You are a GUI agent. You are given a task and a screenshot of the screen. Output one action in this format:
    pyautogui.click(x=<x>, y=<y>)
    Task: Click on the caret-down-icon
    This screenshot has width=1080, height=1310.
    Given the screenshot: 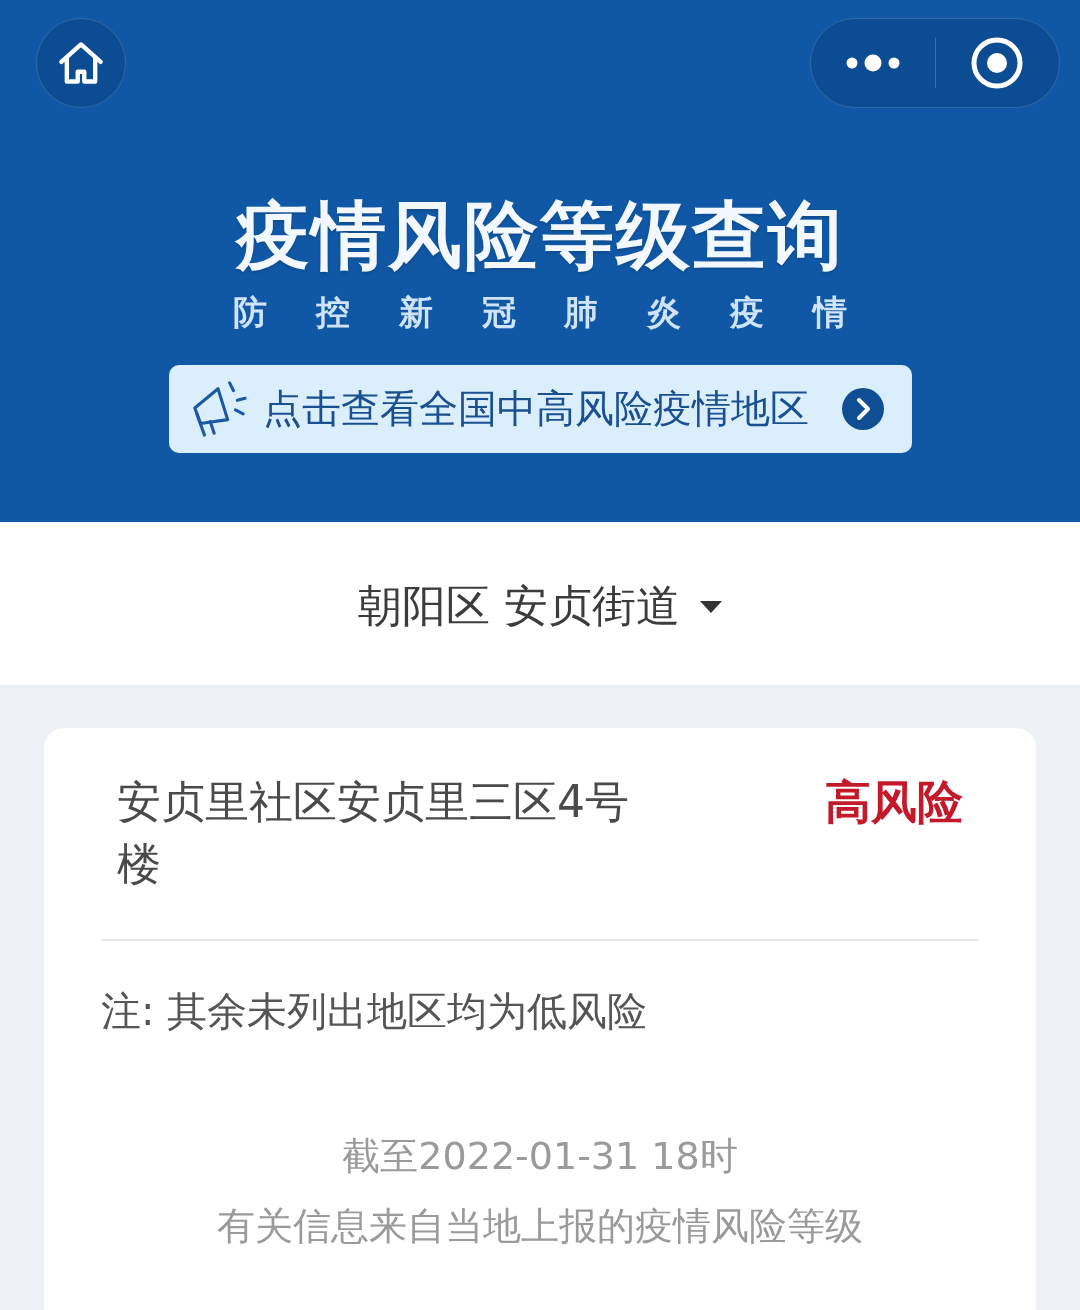 What is the action you would take?
    pyautogui.click(x=711, y=606)
    